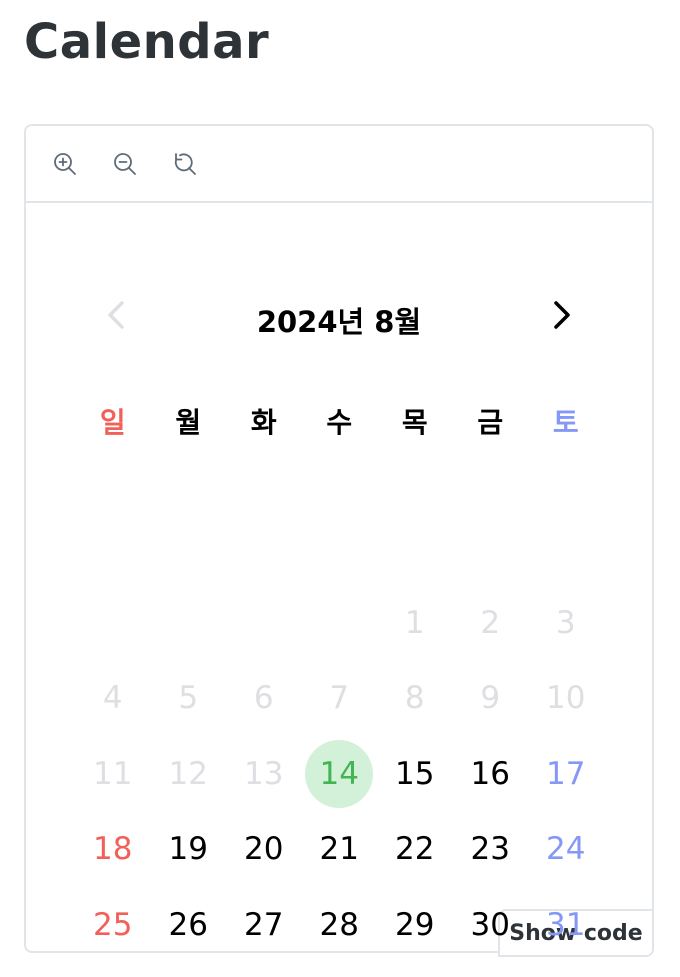  I want to click on day-number: 23, so click(490, 849).